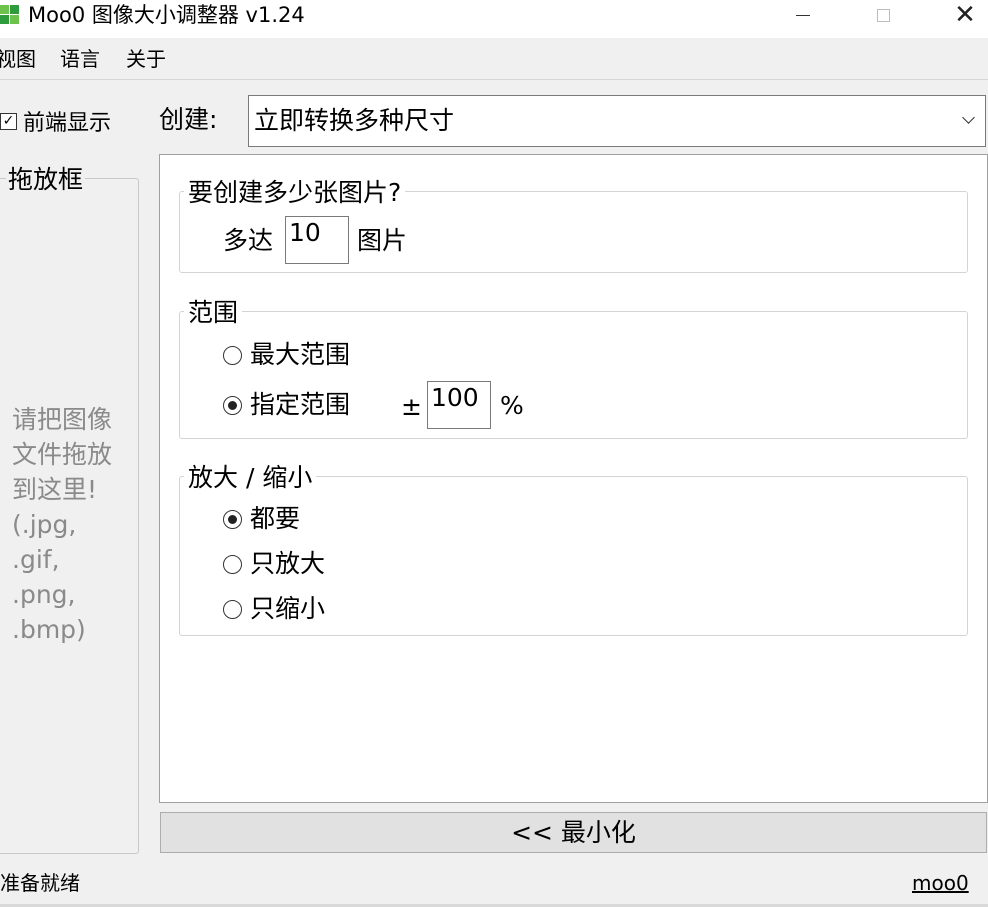 The height and width of the screenshot is (907, 988). Describe the element at coordinates (80, 59) in the screenshot. I see `menu-item-language: 语言` at that location.